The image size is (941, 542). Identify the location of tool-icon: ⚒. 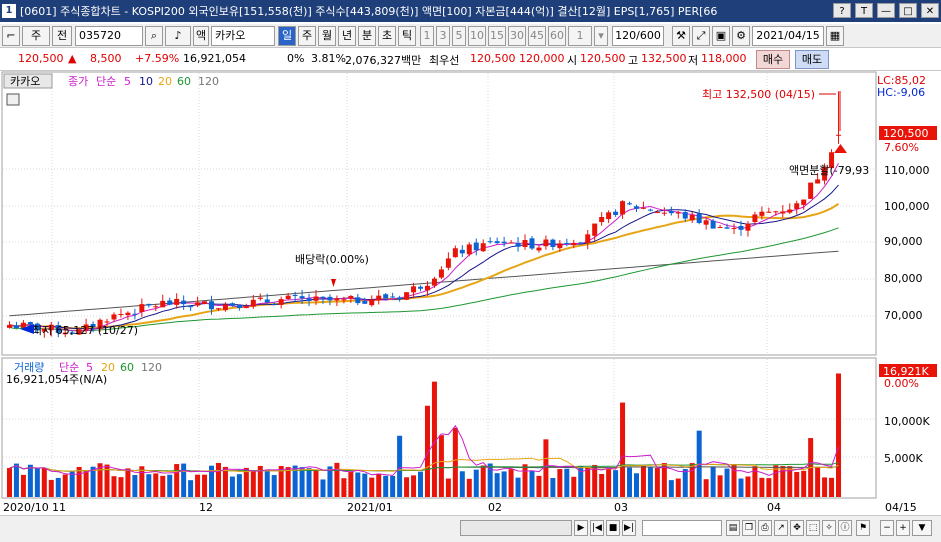
(681, 36).